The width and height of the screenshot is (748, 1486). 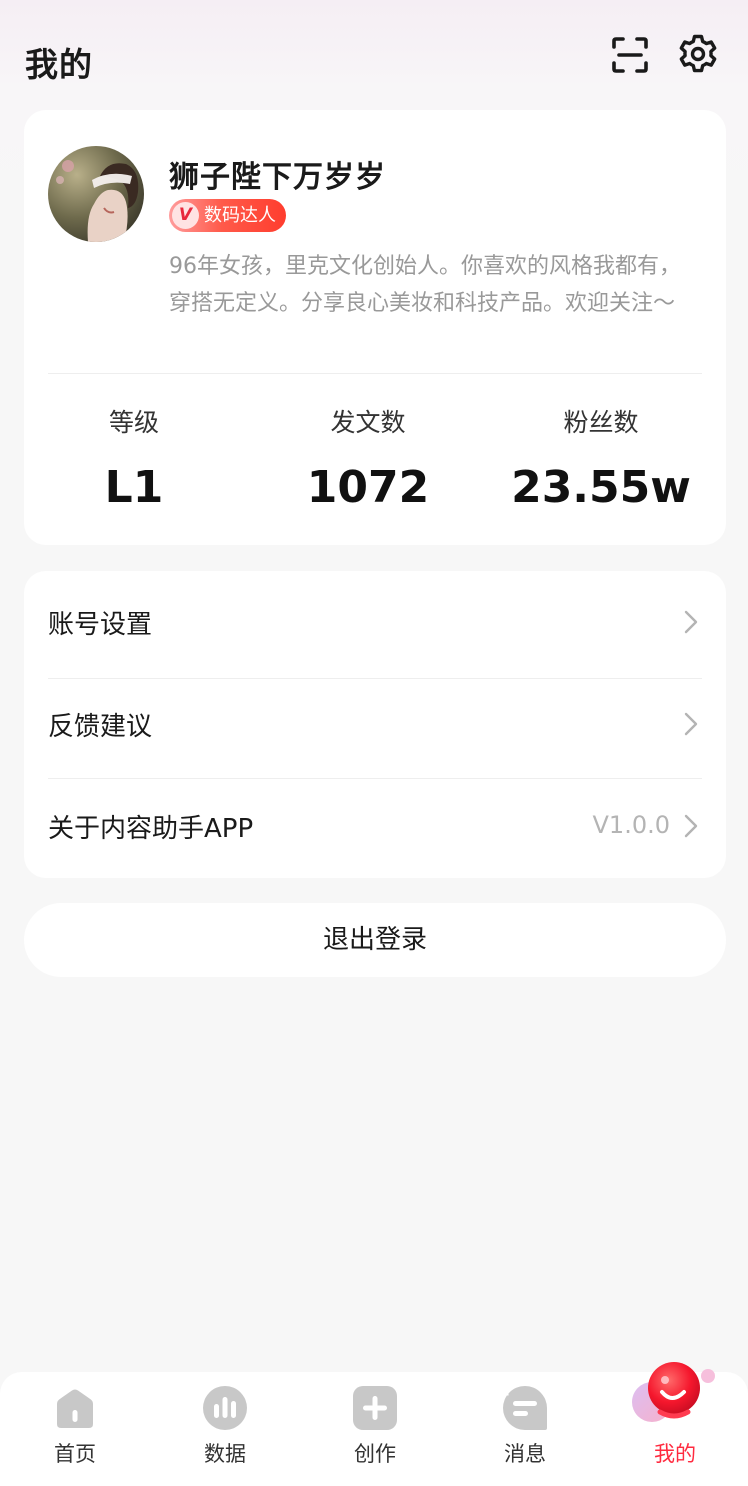 I want to click on app-version: V1.0.0, so click(x=631, y=825).